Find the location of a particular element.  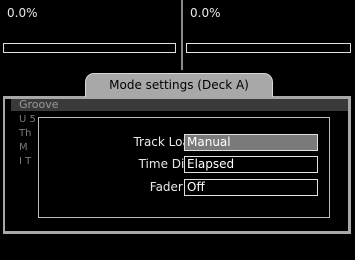

setting-row-fader-start: Fader Start Off is located at coordinates (184, 188).